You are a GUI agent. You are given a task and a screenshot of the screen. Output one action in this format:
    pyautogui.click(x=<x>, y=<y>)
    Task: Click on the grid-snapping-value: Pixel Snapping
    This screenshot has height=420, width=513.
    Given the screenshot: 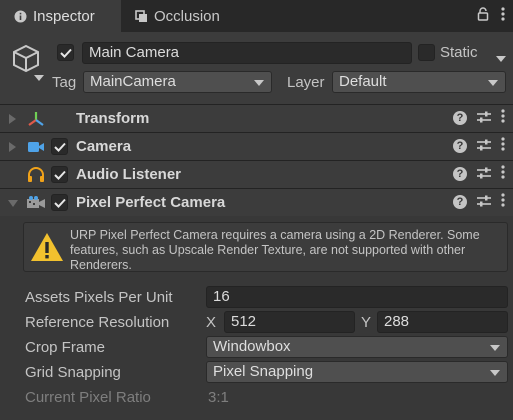 What is the action you would take?
    pyautogui.click(x=263, y=371)
    